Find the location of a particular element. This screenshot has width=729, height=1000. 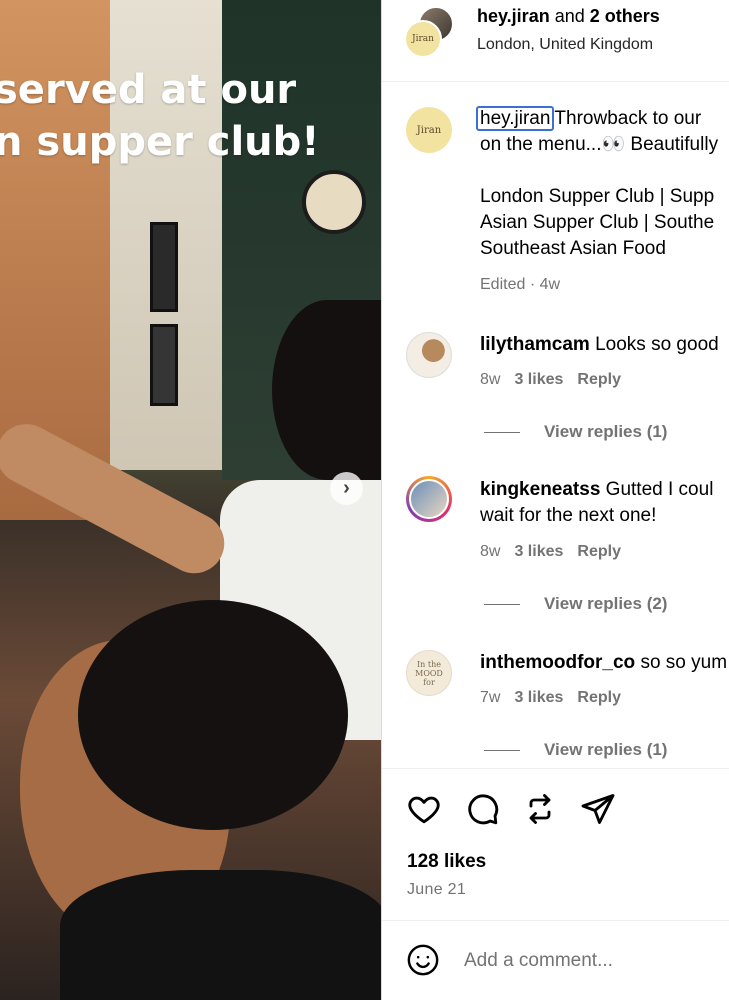

comment-age: 7w is located at coordinates (490, 697).